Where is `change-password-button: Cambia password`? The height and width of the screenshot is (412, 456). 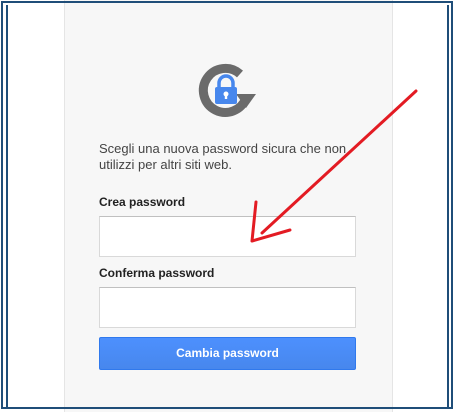
change-password-button: Cambia password is located at coordinates (227, 353).